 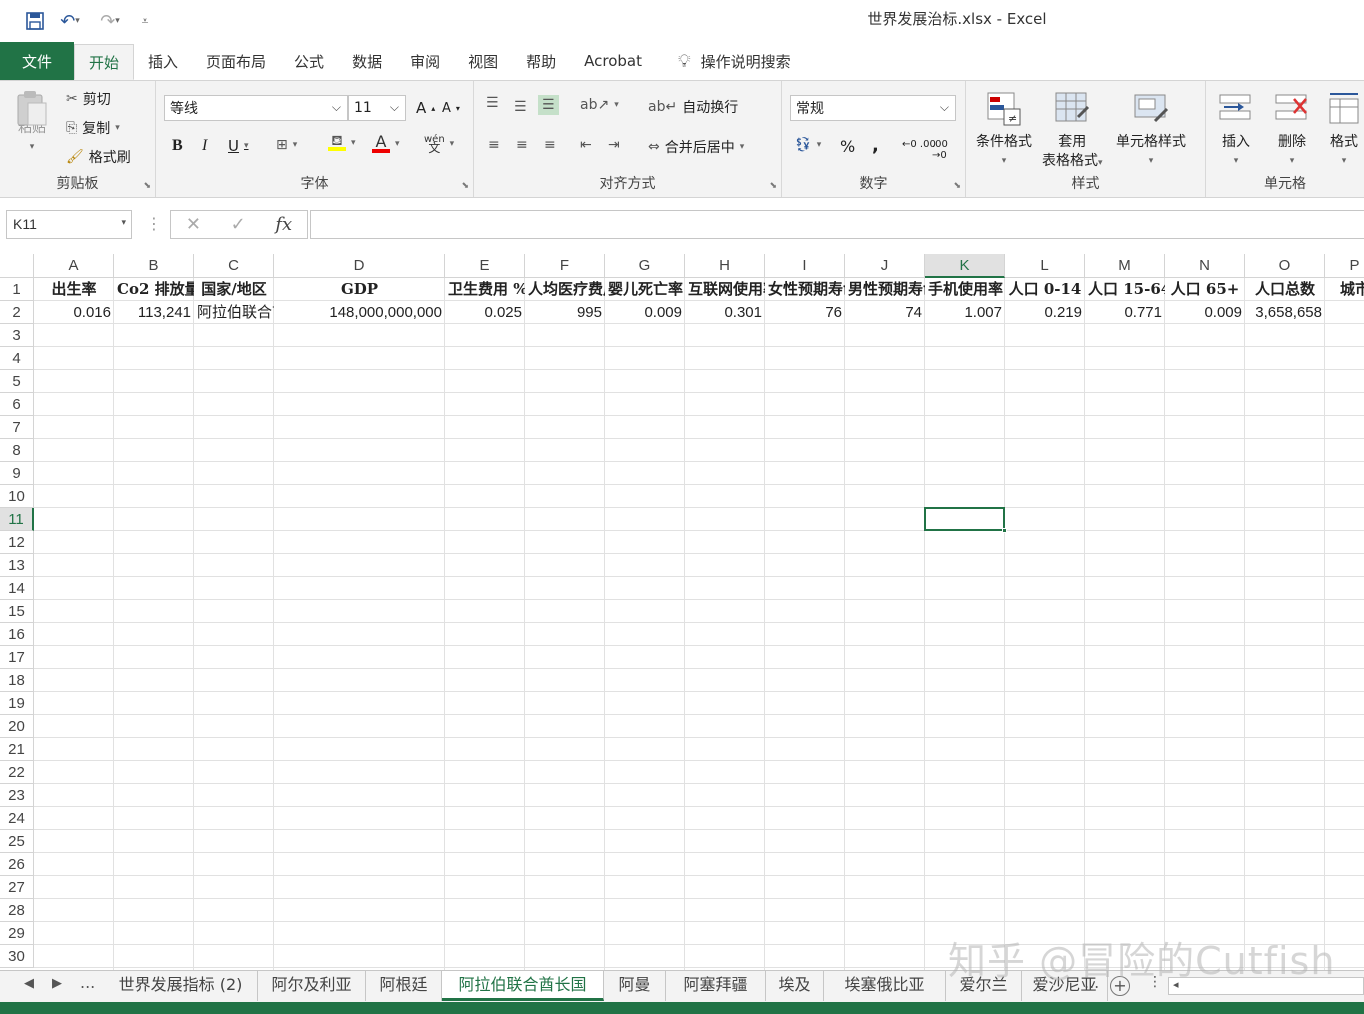 What do you see at coordinates (565, 312) in the screenshot?
I see `cell-F2: 995` at bounding box center [565, 312].